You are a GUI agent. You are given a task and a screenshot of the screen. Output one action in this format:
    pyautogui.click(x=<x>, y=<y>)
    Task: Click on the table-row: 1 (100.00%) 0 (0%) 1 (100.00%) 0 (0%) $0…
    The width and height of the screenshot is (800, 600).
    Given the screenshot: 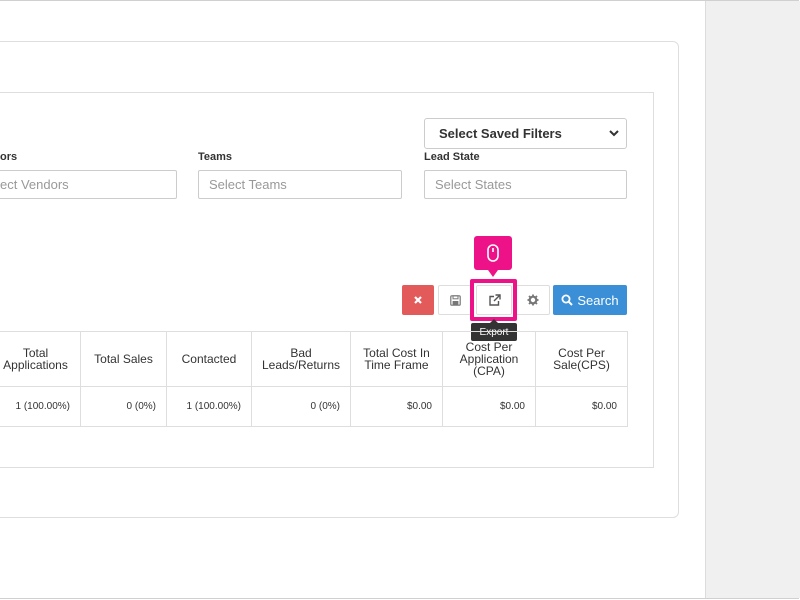 What is the action you would take?
    pyautogui.click(x=314, y=406)
    